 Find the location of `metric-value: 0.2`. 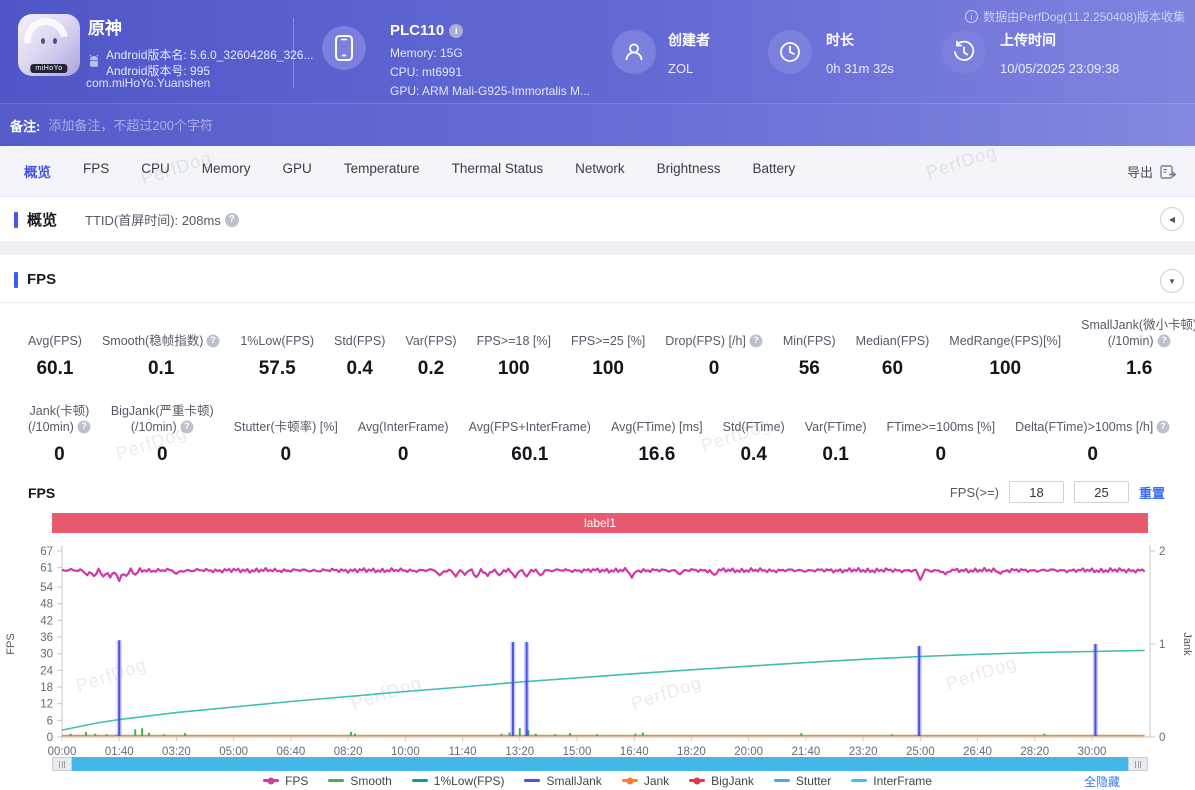

metric-value: 0.2 is located at coordinates (431, 368).